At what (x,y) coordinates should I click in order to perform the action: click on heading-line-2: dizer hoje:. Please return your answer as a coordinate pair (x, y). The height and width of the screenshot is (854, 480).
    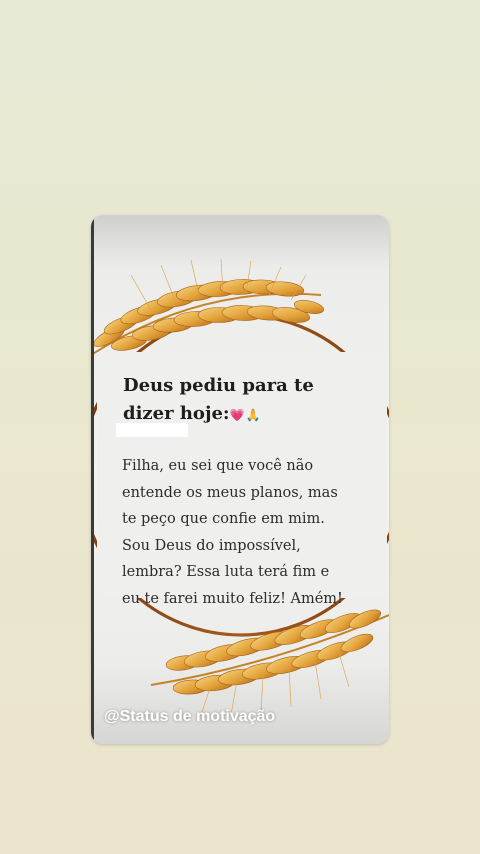
    Looking at the image, I should click on (176, 413).